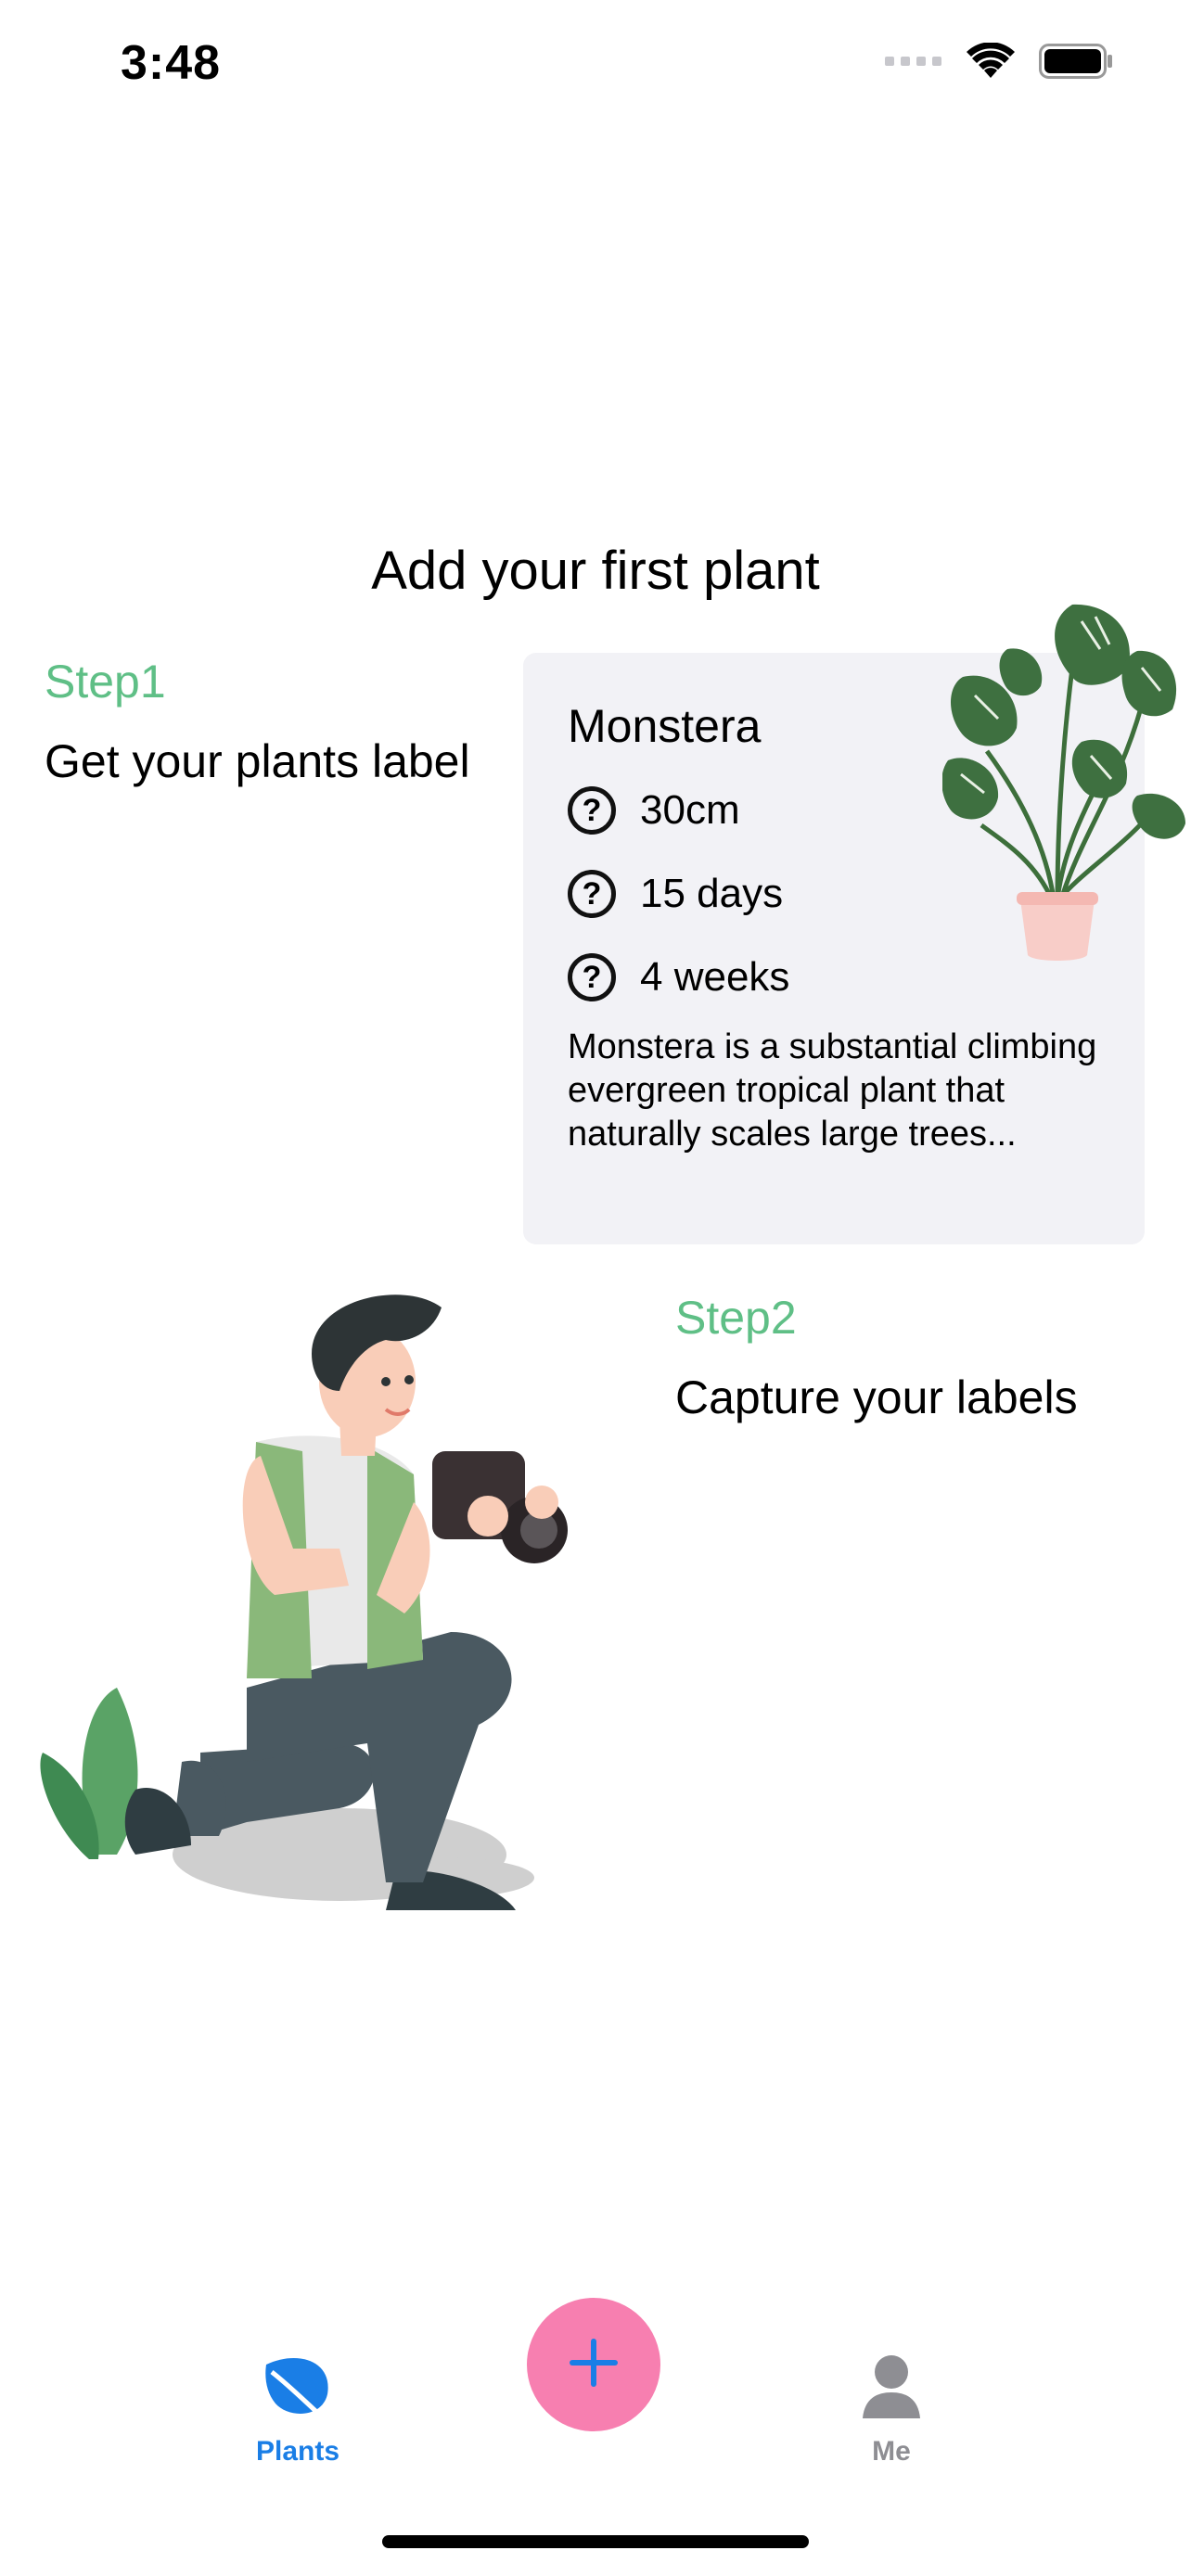 The width and height of the screenshot is (1191, 2576). Describe the element at coordinates (1066, 781) in the screenshot. I see `monstera-plant-illustration` at that location.